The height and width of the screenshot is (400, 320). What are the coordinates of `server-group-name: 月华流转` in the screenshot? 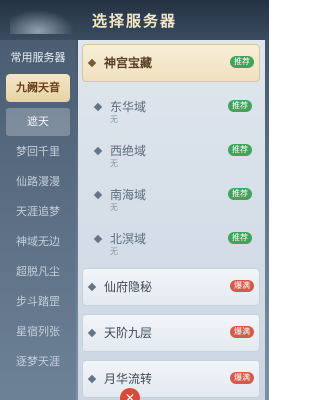 It's located at (128, 379).